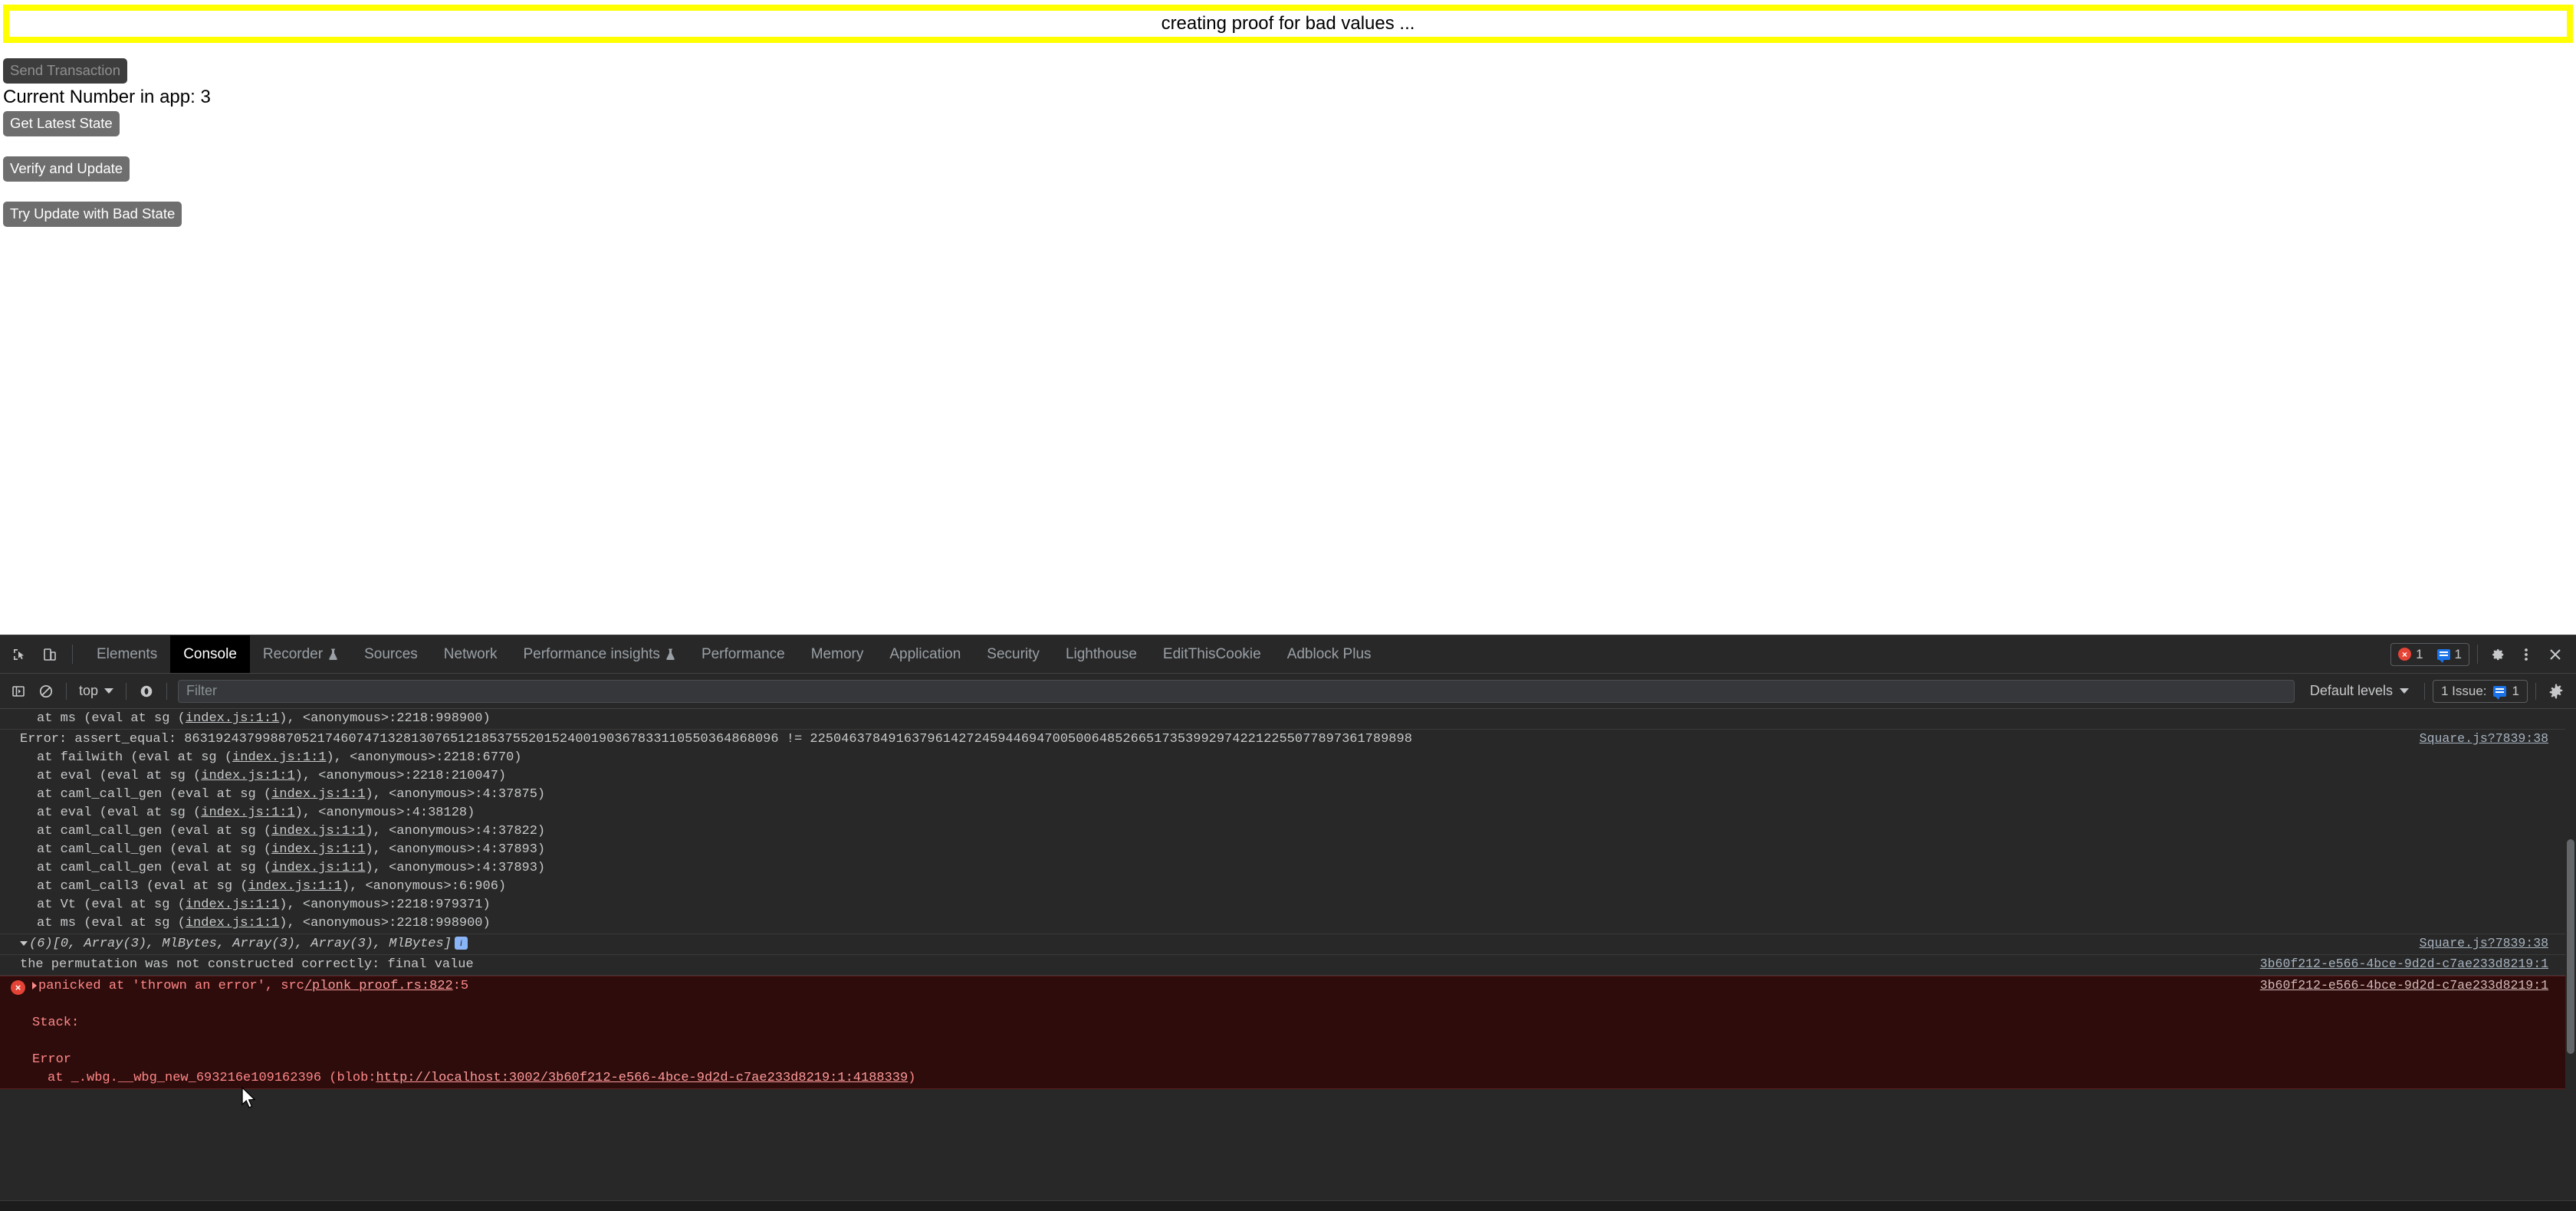 The width and height of the screenshot is (2576, 1211). I want to click on send-transaction-button: Send Transaction, so click(65, 71).